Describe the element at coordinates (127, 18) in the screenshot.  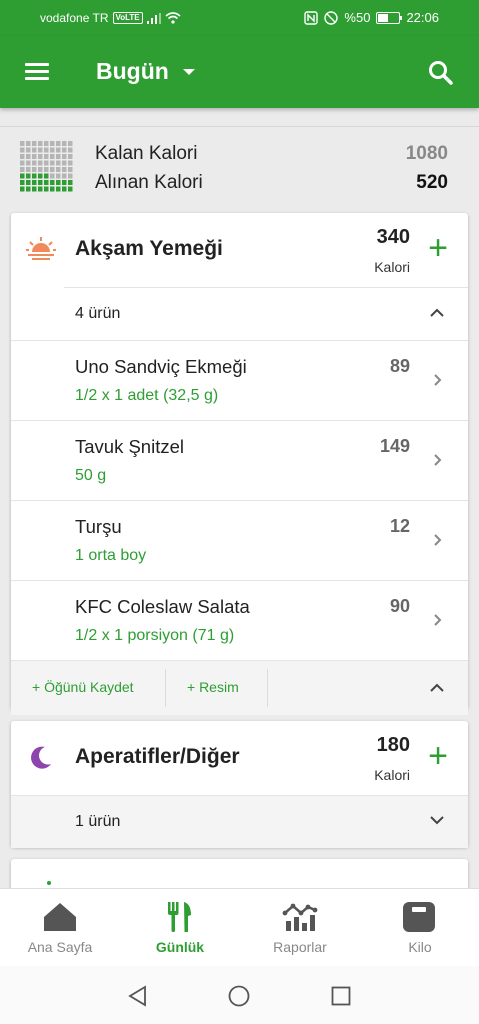
I see `volte-badge: VoLTE` at that location.